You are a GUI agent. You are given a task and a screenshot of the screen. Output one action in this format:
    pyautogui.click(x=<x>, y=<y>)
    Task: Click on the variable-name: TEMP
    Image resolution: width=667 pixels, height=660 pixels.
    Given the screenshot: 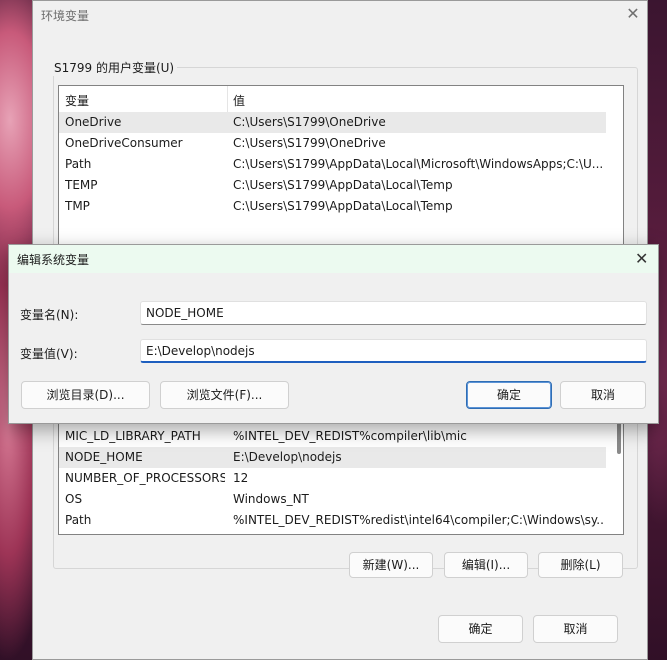 What is the action you would take?
    pyautogui.click(x=81, y=185)
    